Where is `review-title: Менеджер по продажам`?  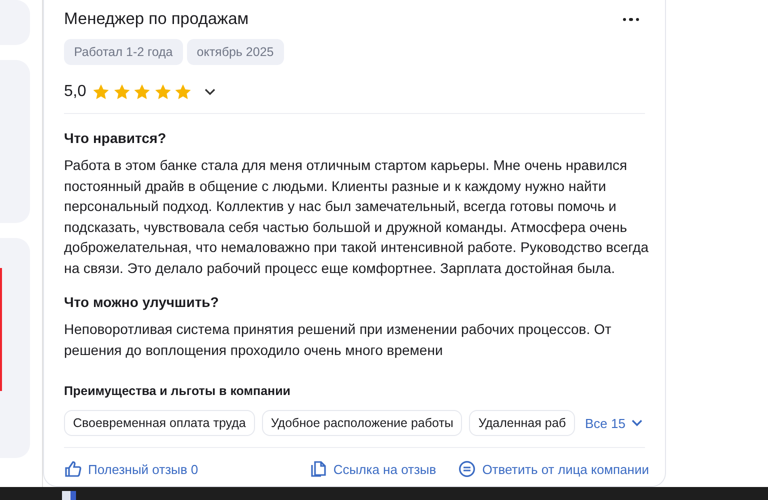
review-title: Менеджер по продажам is located at coordinates (156, 19).